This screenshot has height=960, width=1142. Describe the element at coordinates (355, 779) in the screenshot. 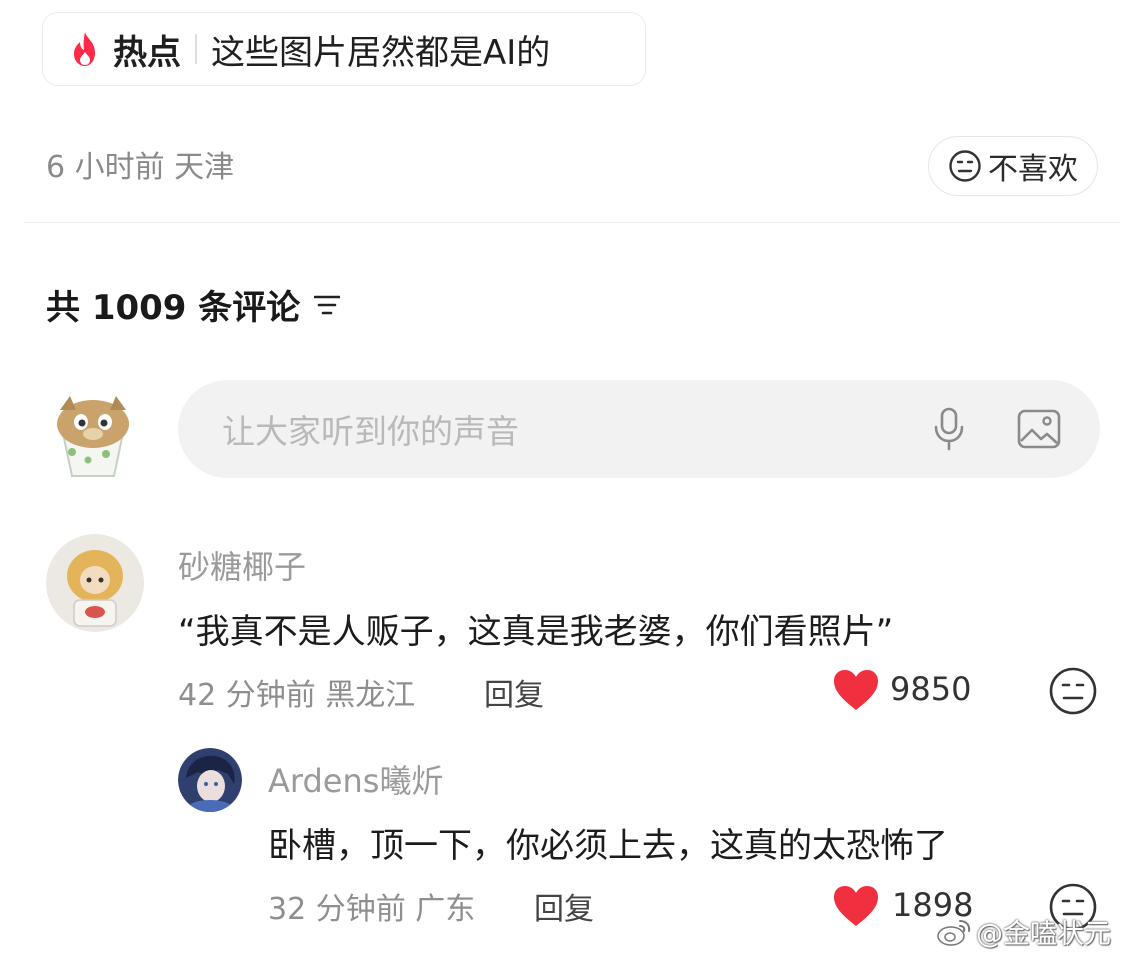

I see `reply-username: Ardens曦炘` at that location.